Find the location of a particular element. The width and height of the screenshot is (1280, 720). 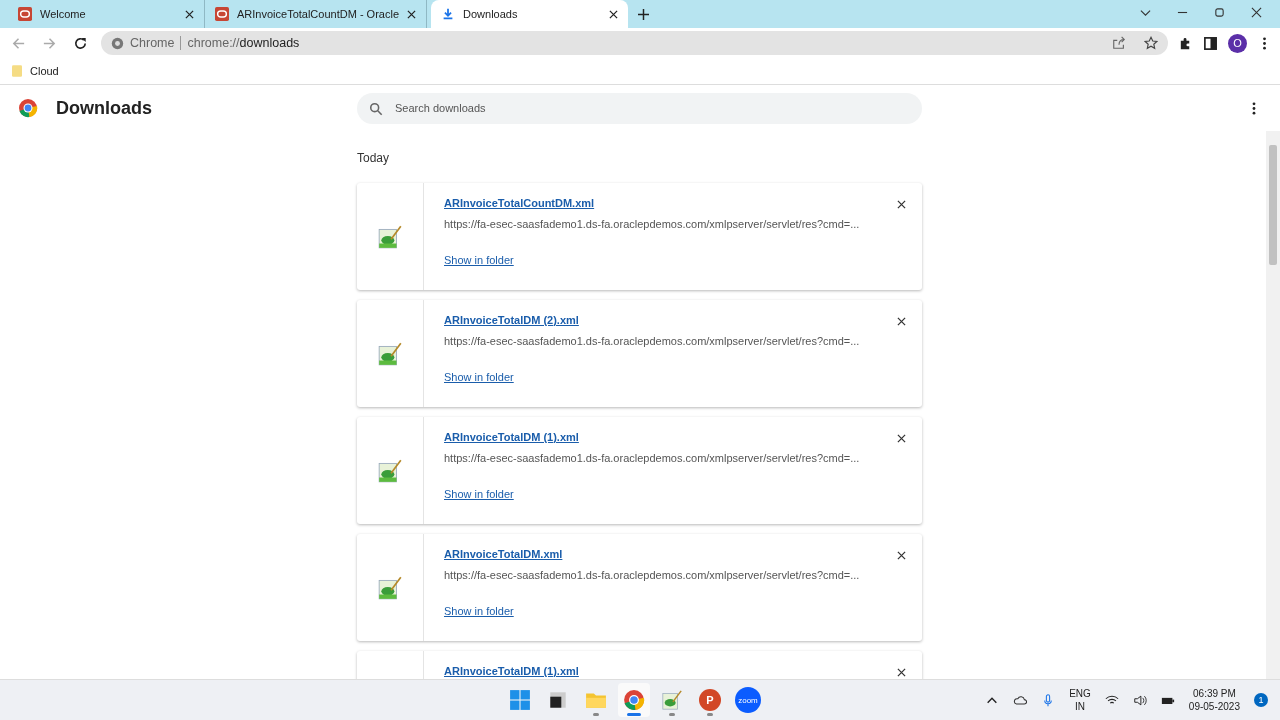

url-text: chrome://downloads is located at coordinates (243, 43).